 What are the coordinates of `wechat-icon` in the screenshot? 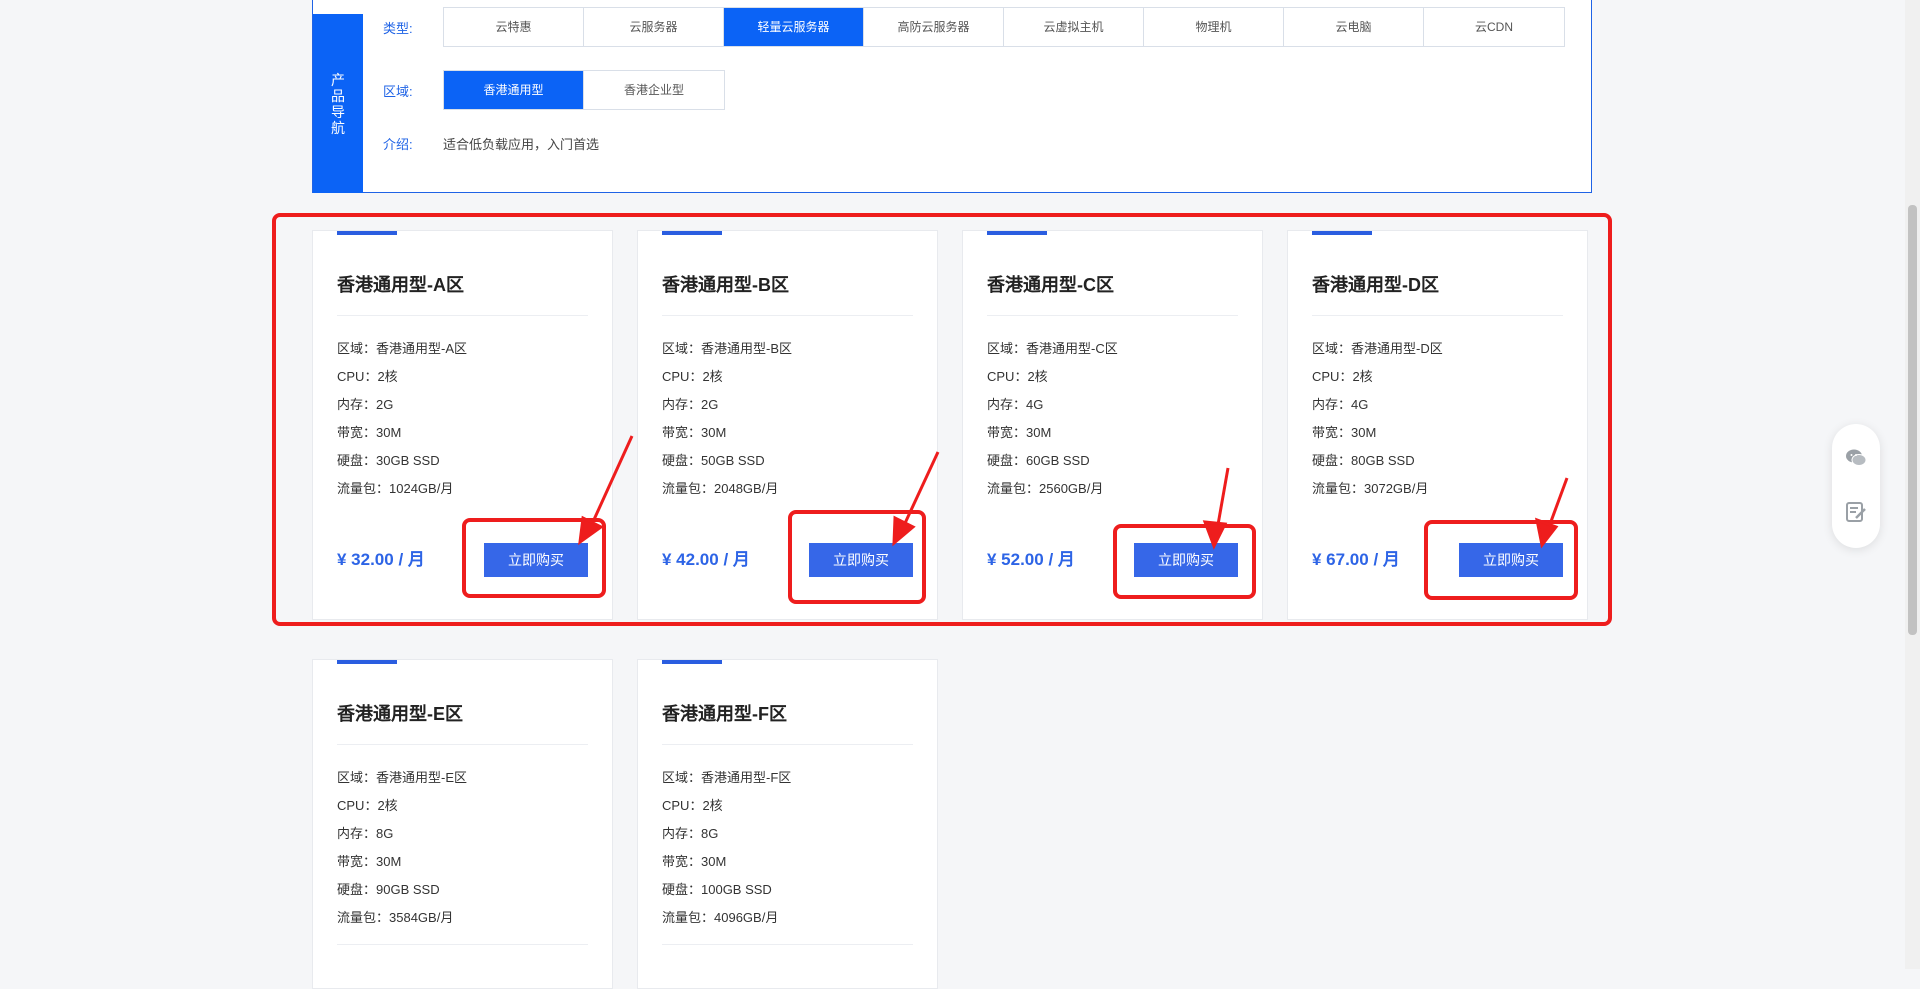 It's located at (1856, 458).